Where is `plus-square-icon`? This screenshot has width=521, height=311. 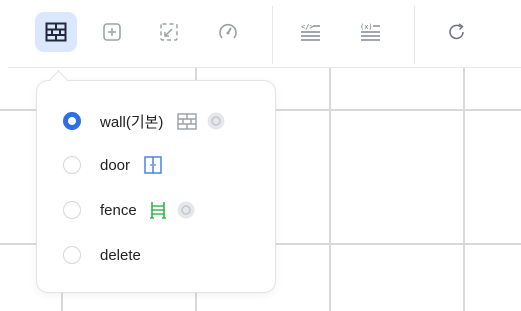
plus-square-icon is located at coordinates (112, 32).